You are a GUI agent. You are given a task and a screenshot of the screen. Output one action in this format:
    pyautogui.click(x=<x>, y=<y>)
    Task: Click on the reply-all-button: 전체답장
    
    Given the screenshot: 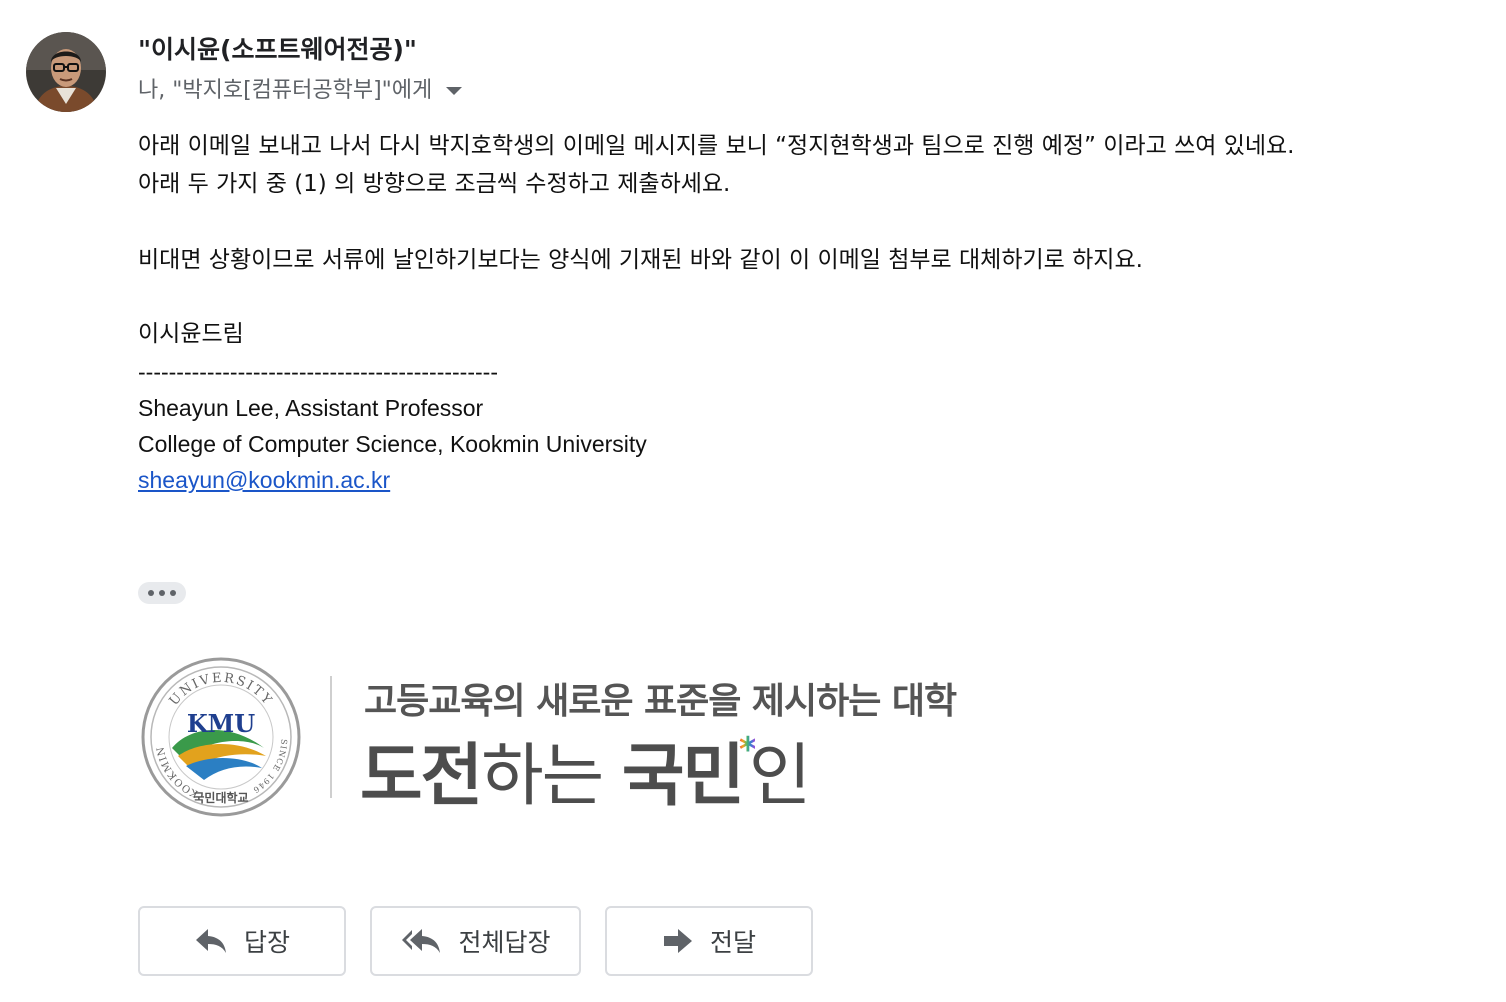 What is the action you would take?
    pyautogui.click(x=475, y=941)
    